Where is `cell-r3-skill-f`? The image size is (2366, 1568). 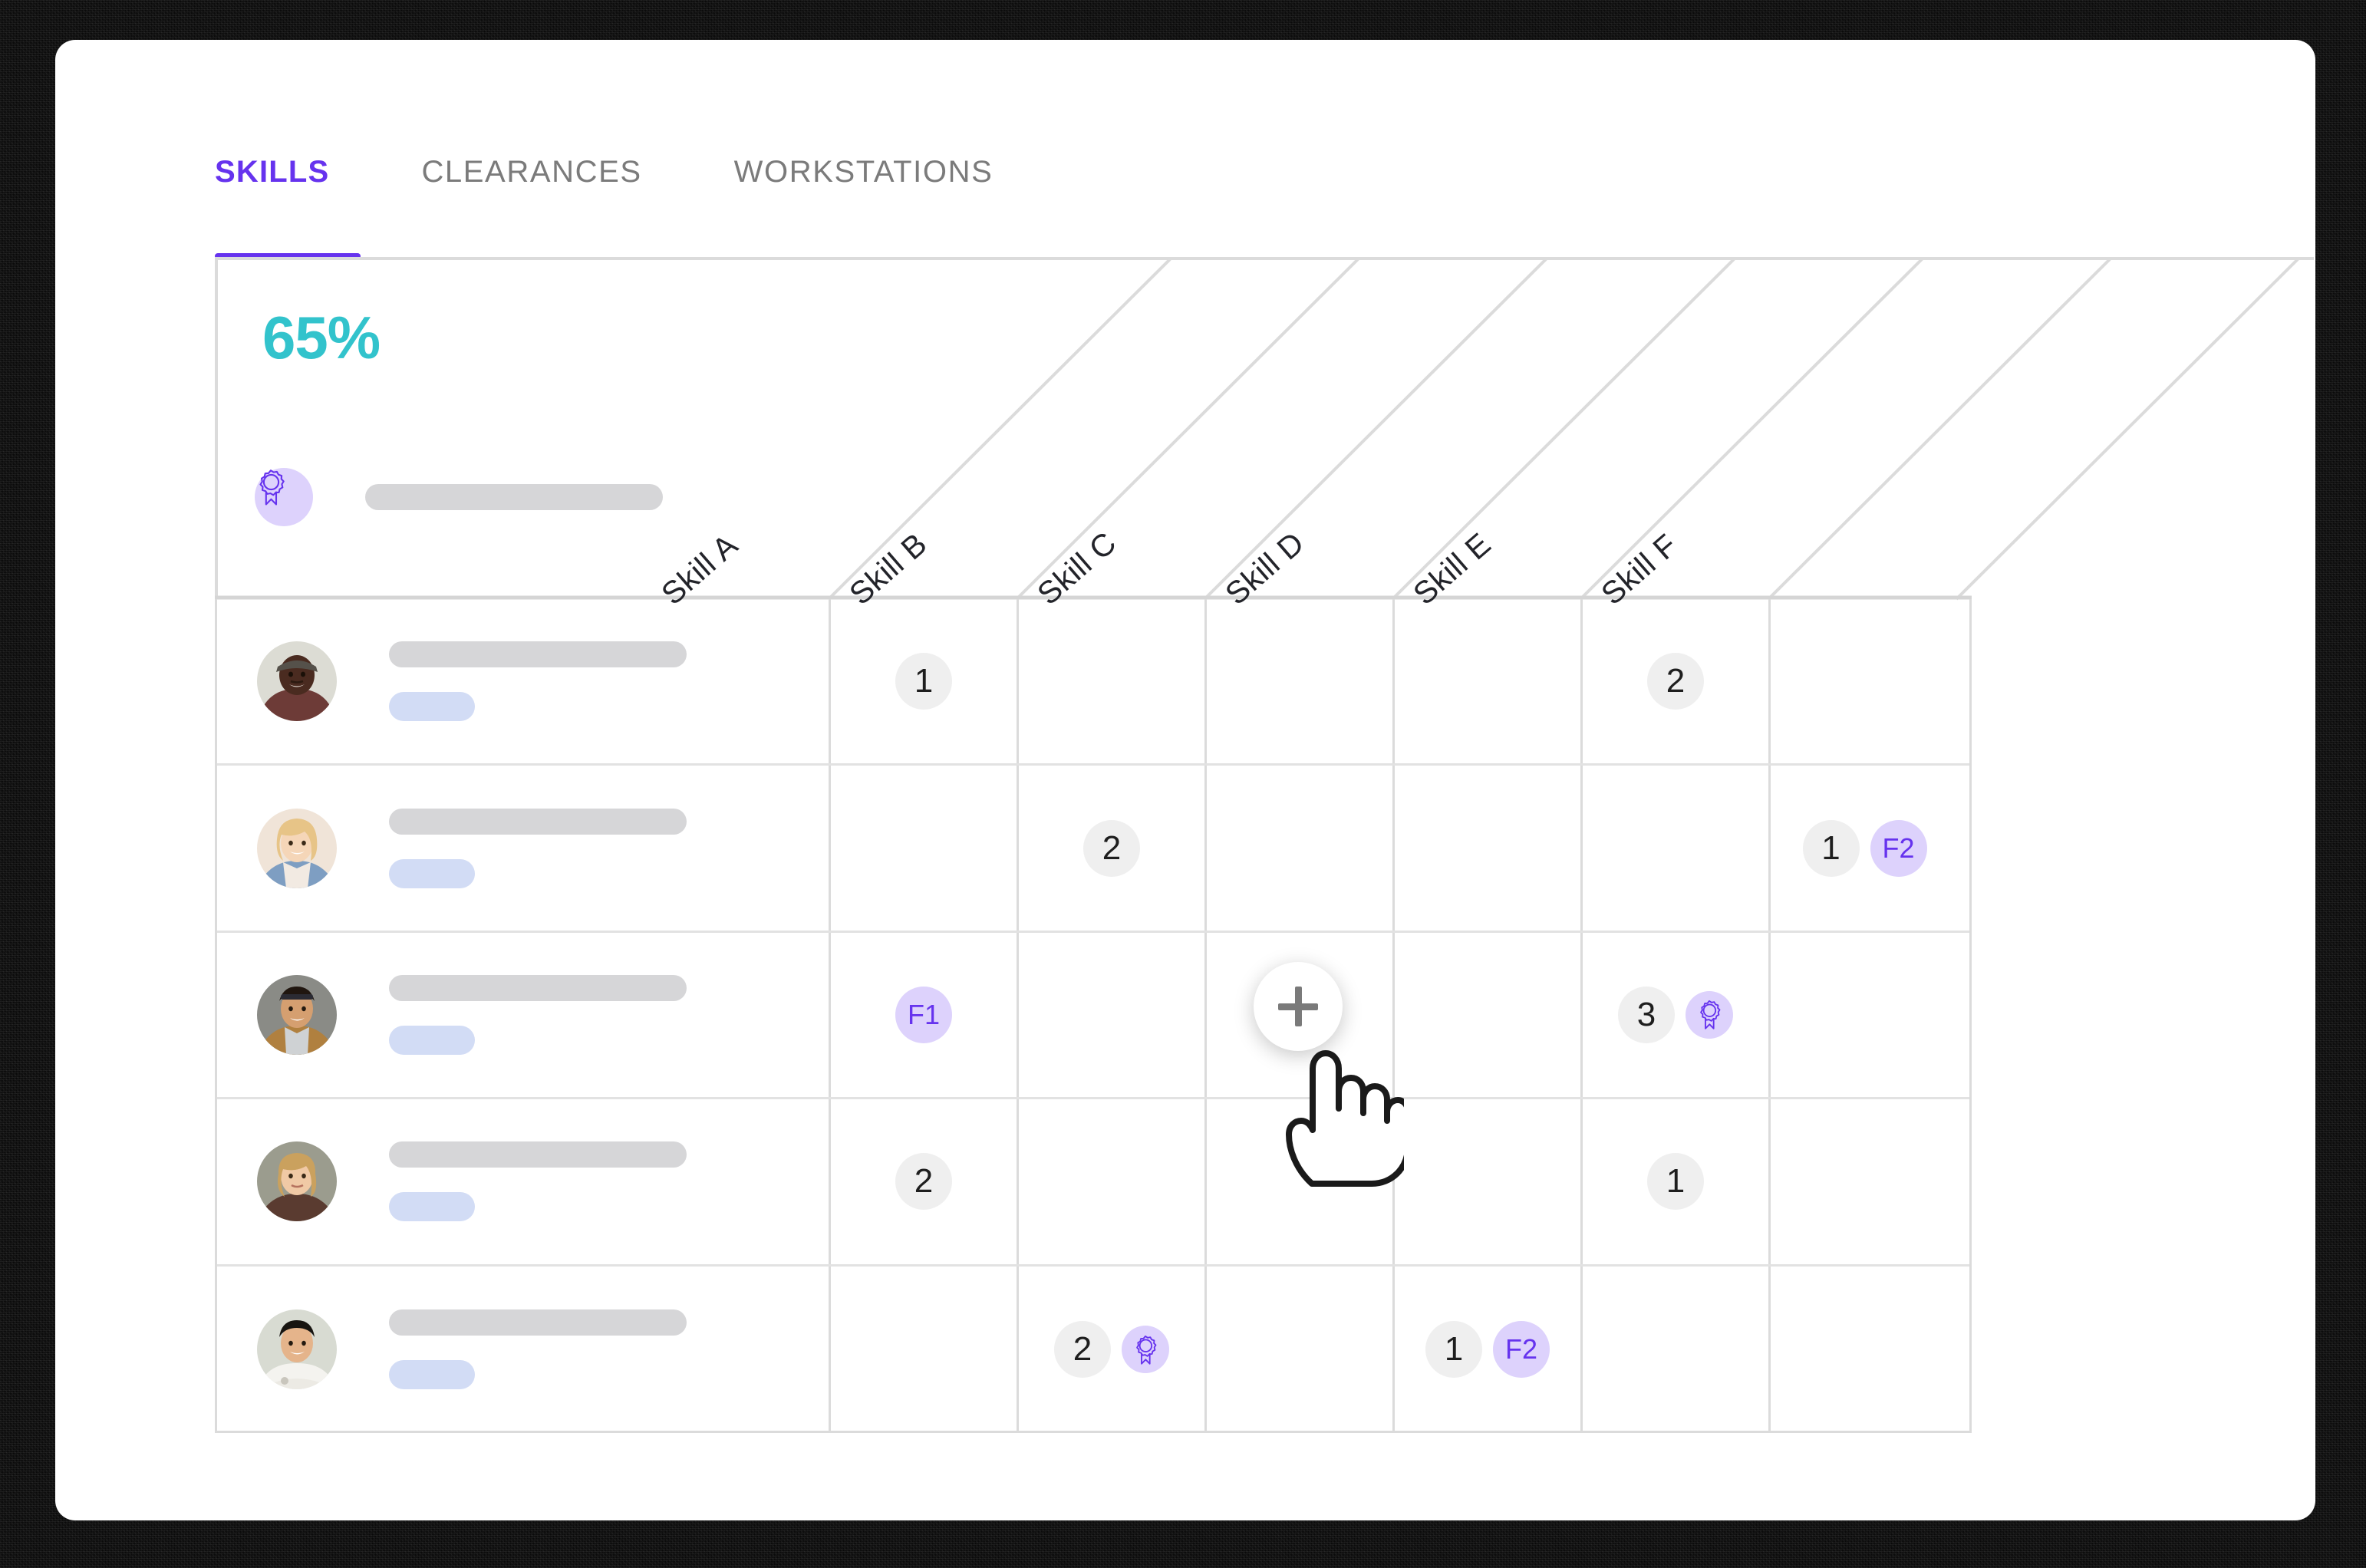
cell-r3-skill-f is located at coordinates (1865, 1015).